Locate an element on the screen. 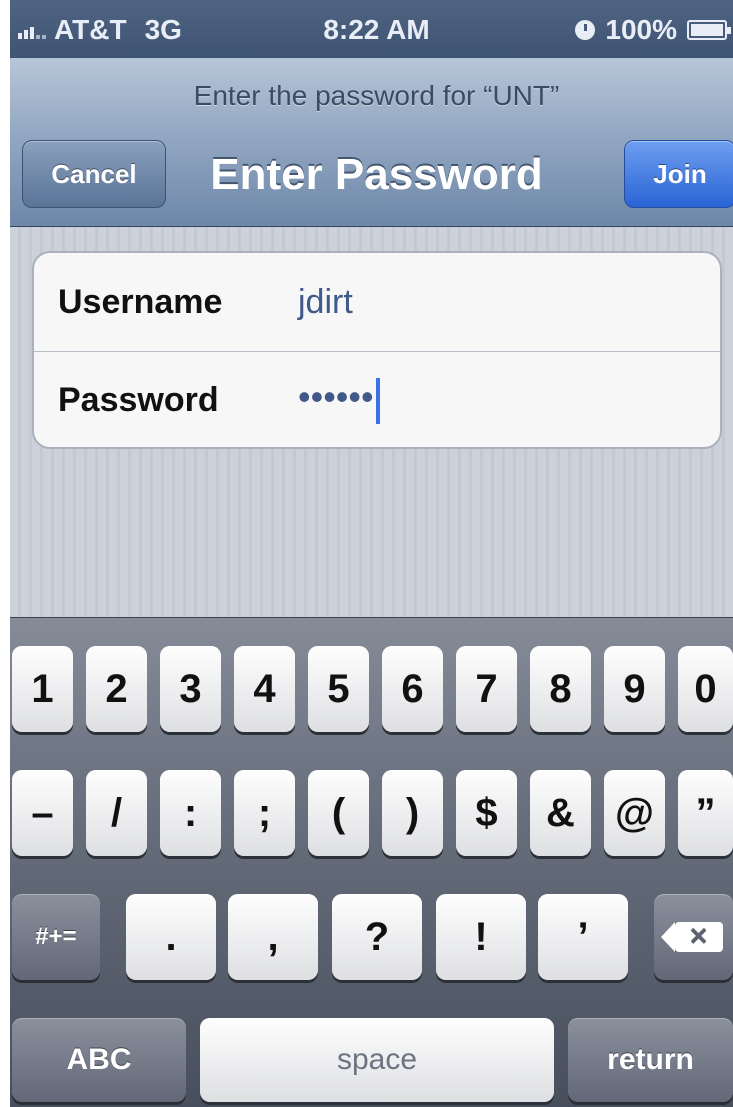 Image resolution: width=733 pixels, height=1107 pixels. key-semicolon: ; is located at coordinates (264, 813).